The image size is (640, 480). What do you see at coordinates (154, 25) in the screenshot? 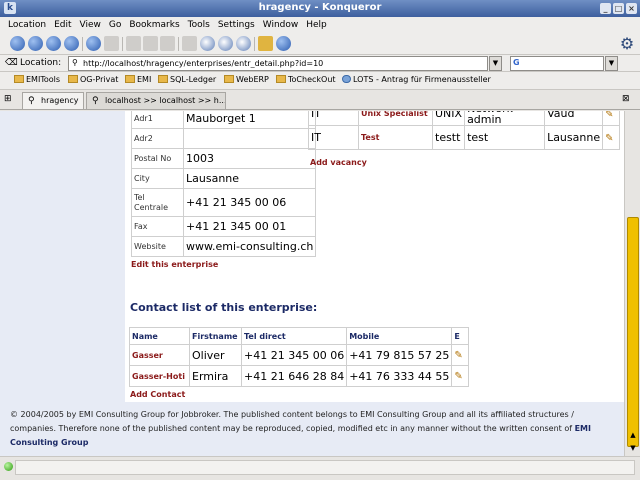
I see `menu-bookmarks: Bookmarks` at bounding box center [154, 25].